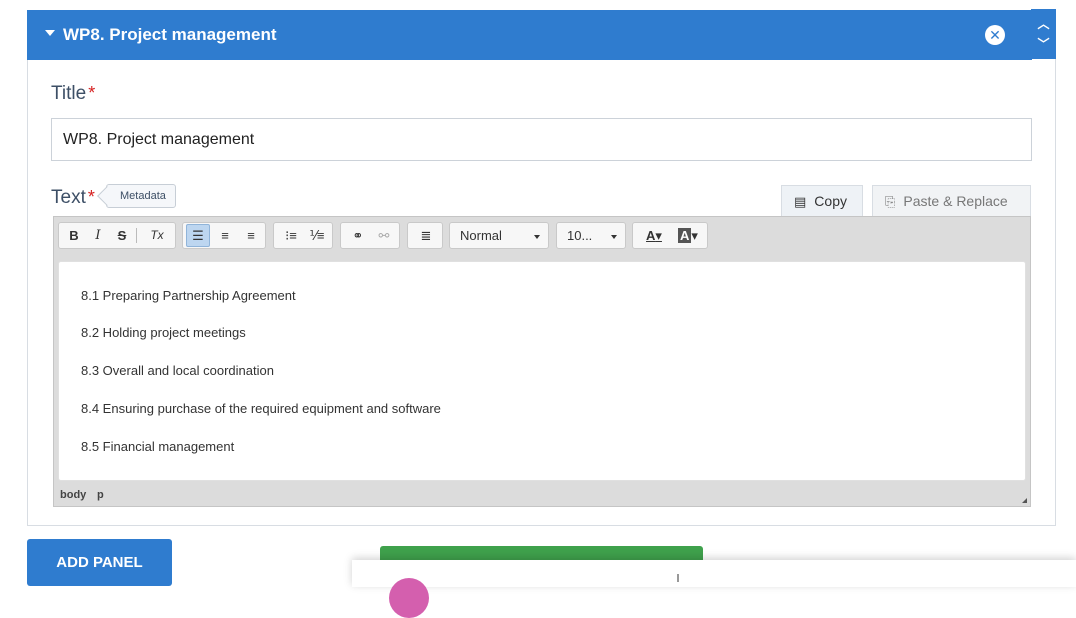 The width and height of the screenshot is (1076, 618). What do you see at coordinates (74, 235) in the screenshot?
I see `bold-button: B` at bounding box center [74, 235].